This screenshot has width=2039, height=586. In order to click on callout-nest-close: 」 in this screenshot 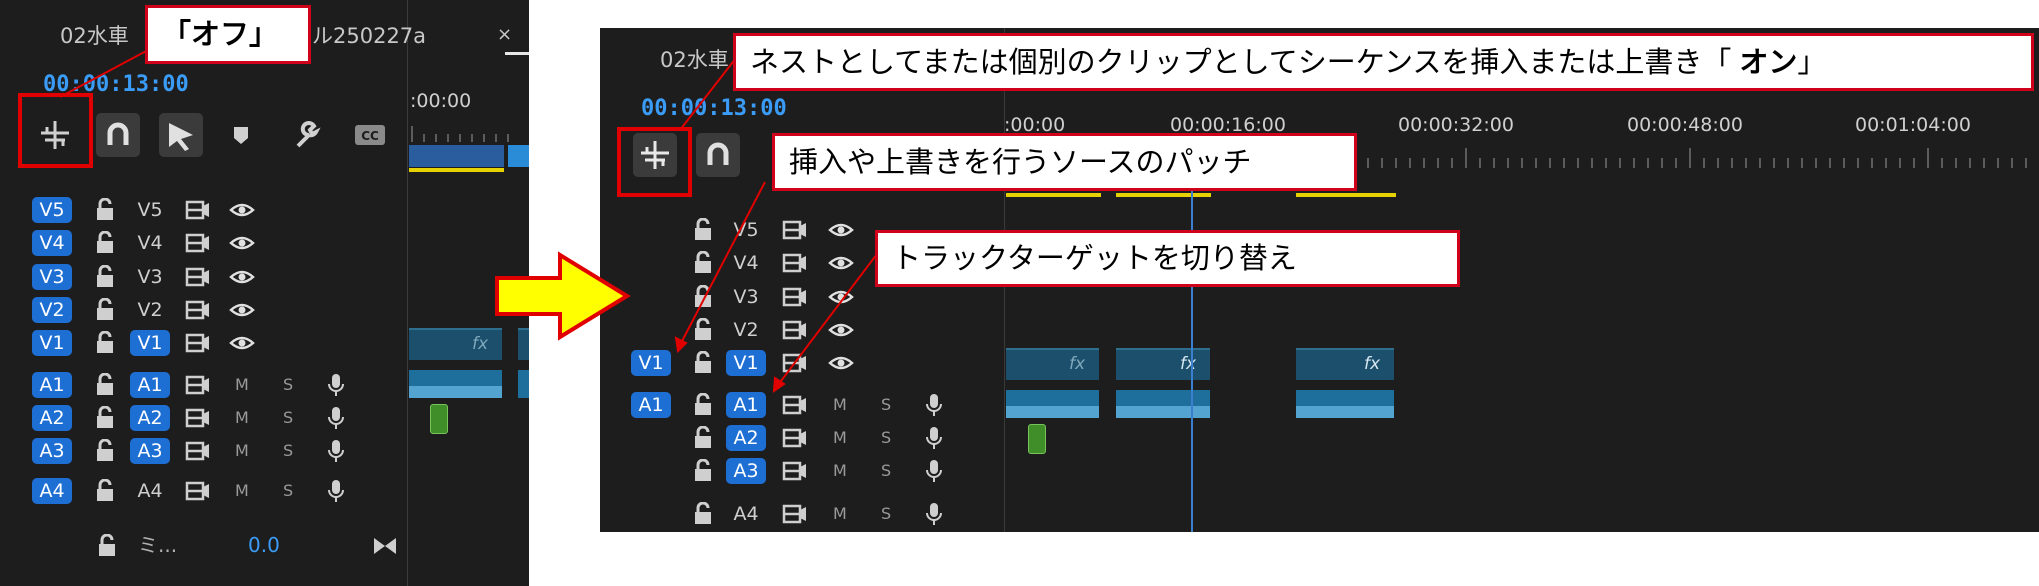, I will do `click(1812, 61)`.